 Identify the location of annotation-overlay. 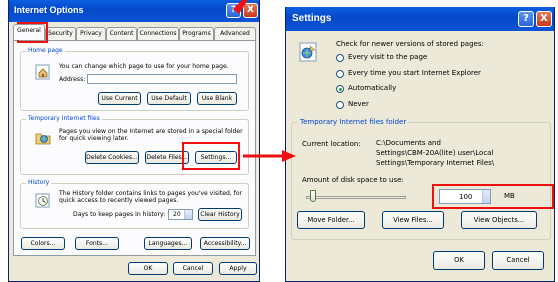
(264, 81).